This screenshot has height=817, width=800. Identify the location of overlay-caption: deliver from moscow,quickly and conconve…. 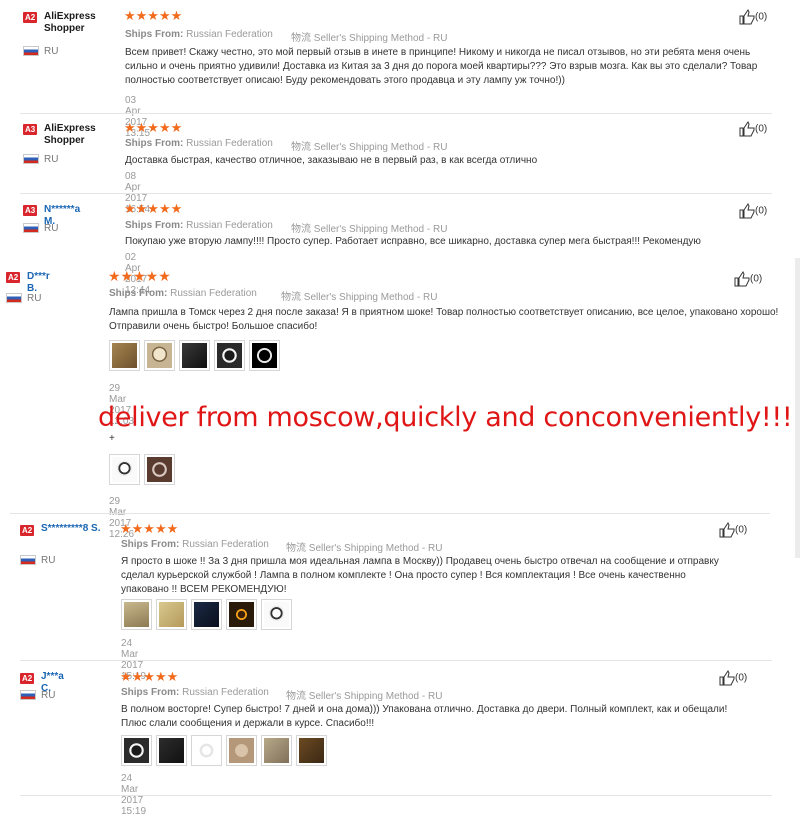
(445, 417).